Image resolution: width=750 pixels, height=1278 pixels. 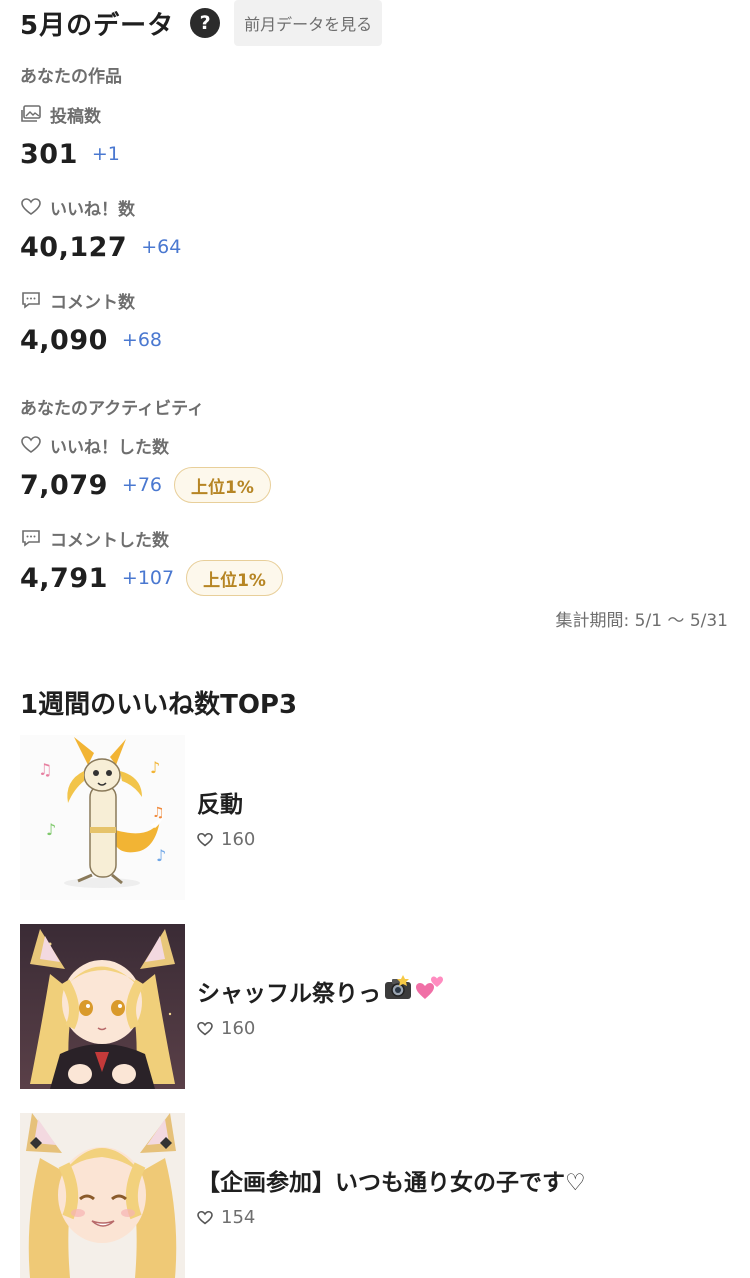 What do you see at coordinates (92, 302) in the screenshot?
I see `comments-metric-label: コメント数` at bounding box center [92, 302].